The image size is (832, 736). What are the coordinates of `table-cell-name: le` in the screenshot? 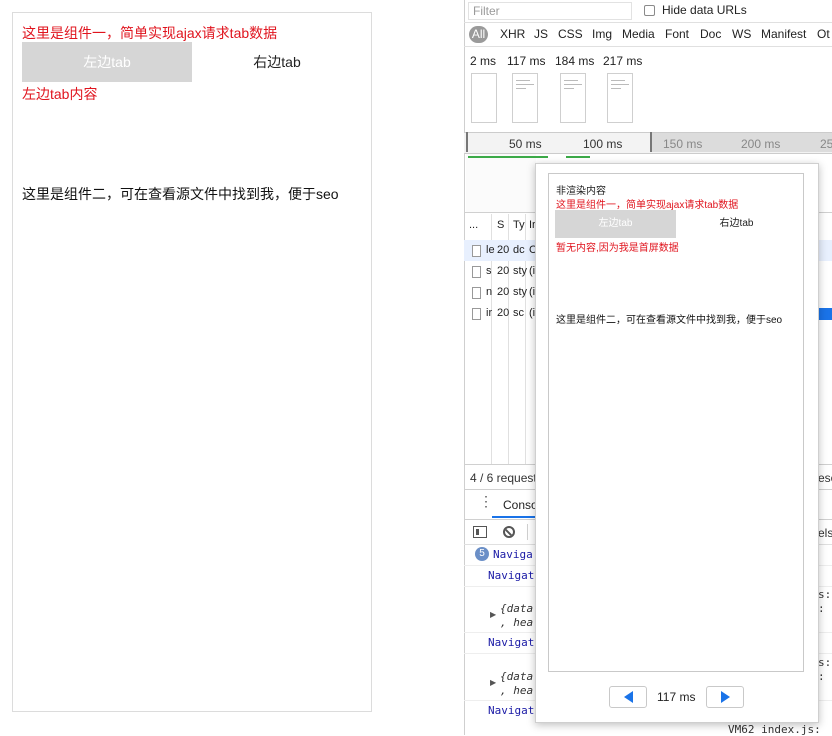 It's located at (490, 250).